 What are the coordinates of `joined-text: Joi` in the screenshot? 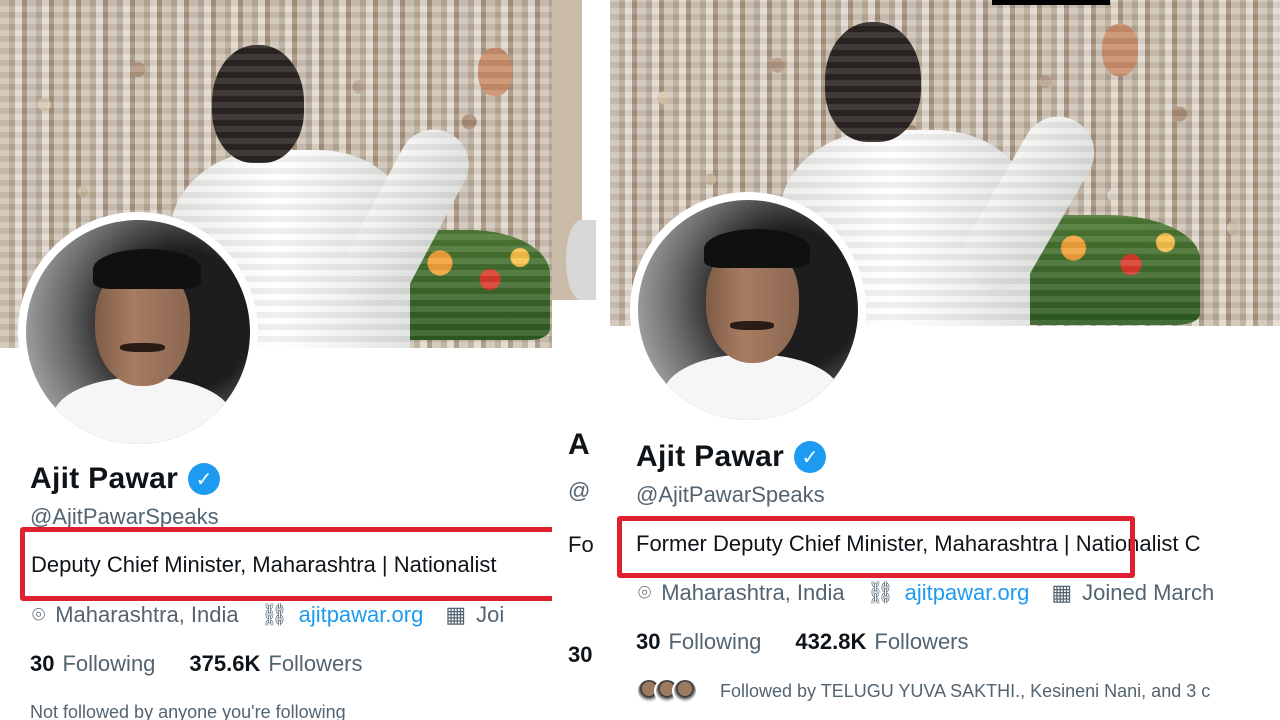 It's located at (490, 614).